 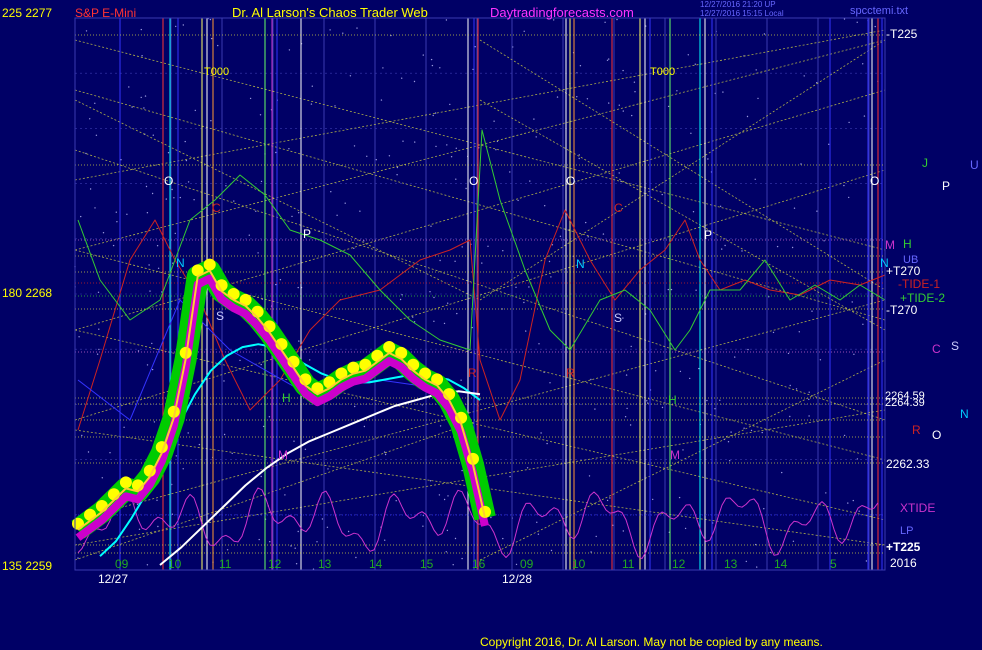 What do you see at coordinates (472, 373) in the screenshot?
I see `marker-label: R` at bounding box center [472, 373].